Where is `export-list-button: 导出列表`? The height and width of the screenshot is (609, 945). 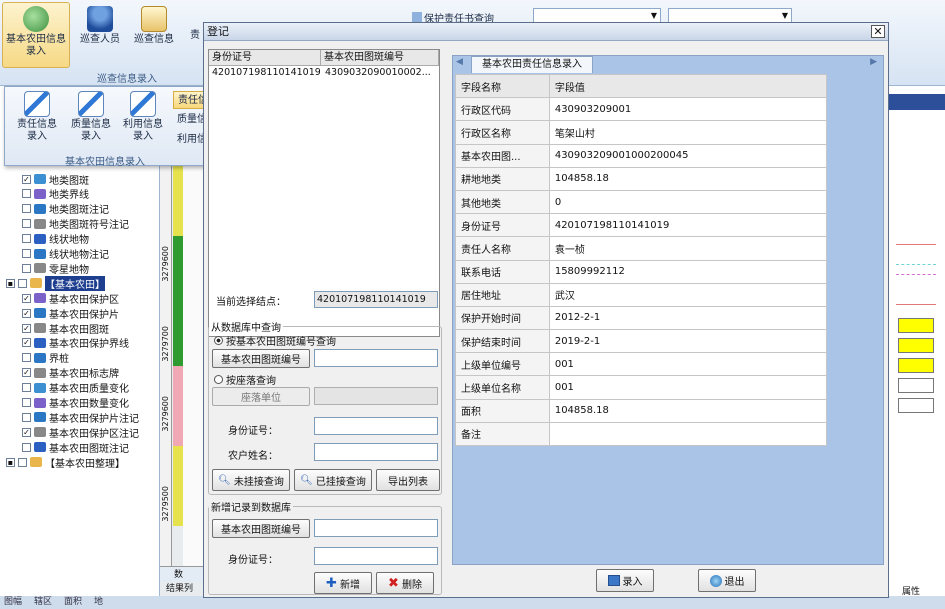 export-list-button: 导出列表 is located at coordinates (408, 480).